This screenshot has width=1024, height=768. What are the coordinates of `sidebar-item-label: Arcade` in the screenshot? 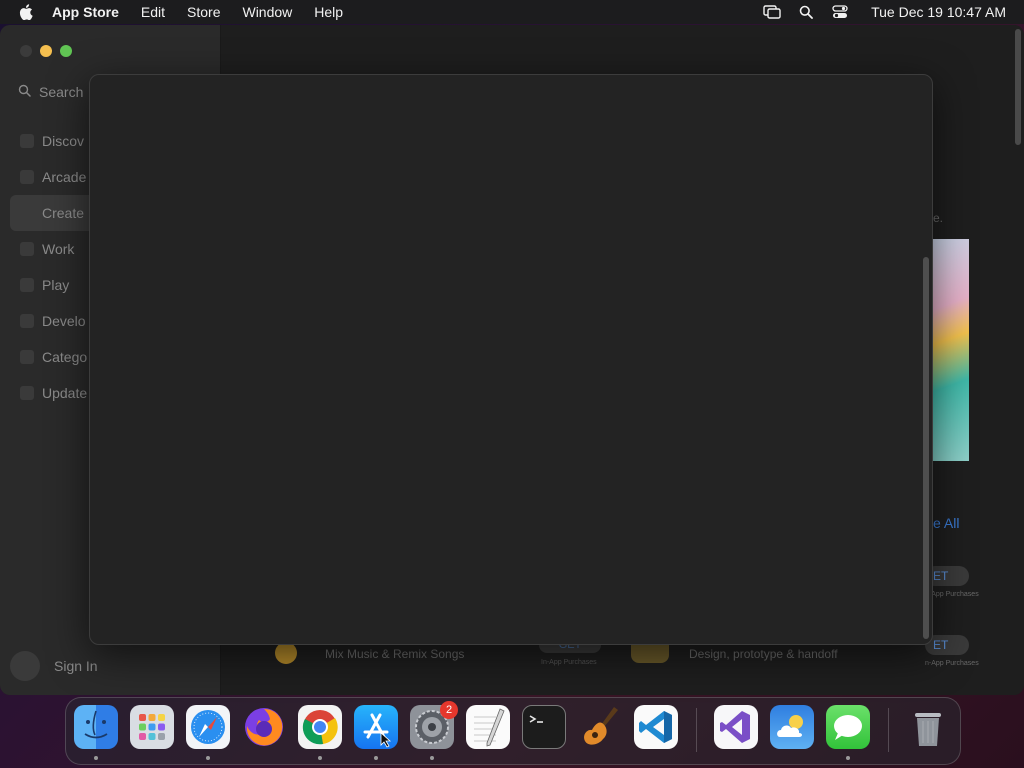 It's located at (64, 177).